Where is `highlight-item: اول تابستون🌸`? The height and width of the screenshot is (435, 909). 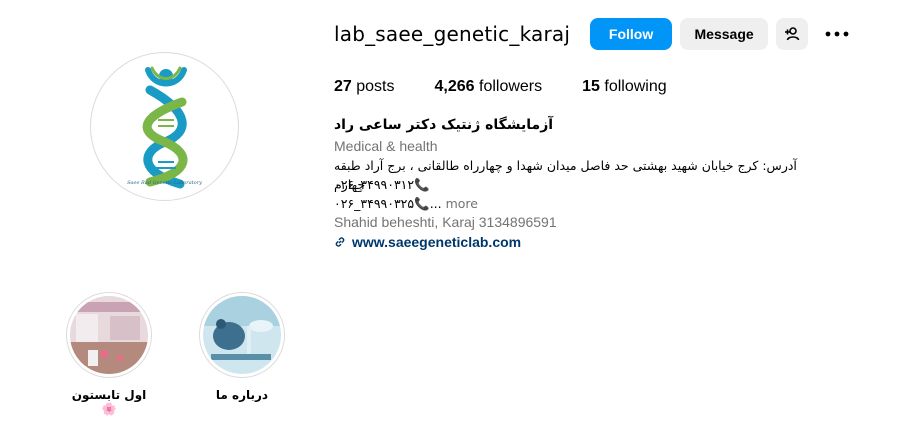 highlight-item: اول تابستون🌸 is located at coordinates (109, 354).